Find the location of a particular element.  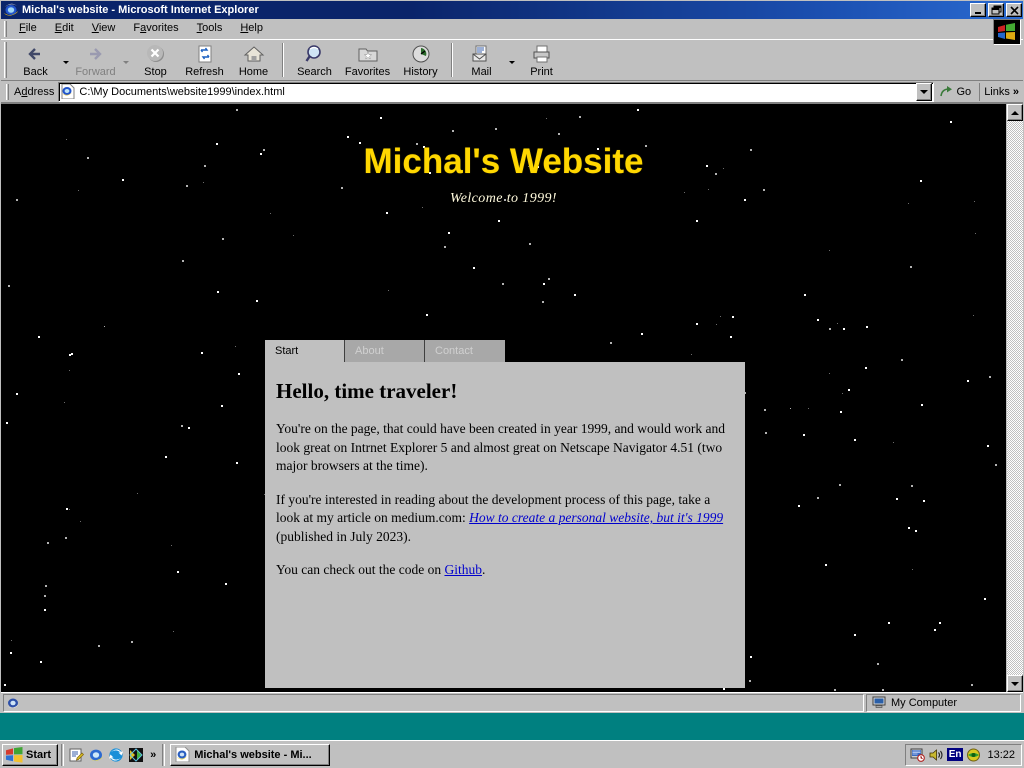

toolbar-grip is located at coordinates (5, 60).